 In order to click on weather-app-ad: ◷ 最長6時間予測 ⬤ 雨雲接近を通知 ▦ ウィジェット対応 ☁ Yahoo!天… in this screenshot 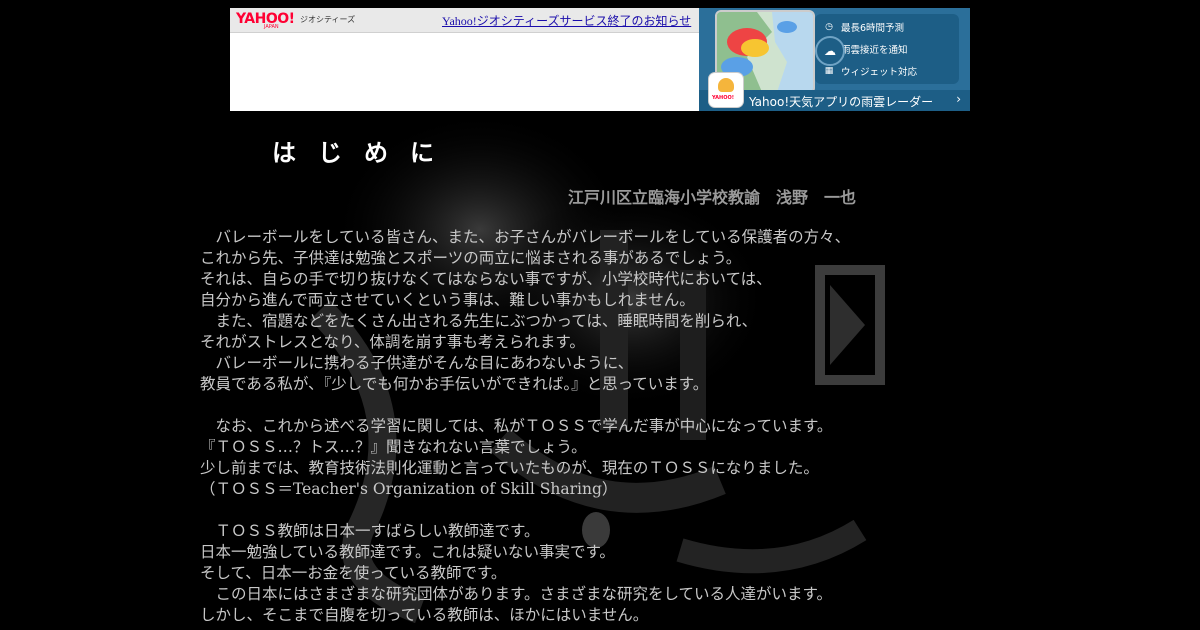, I will do `click(834, 59)`.